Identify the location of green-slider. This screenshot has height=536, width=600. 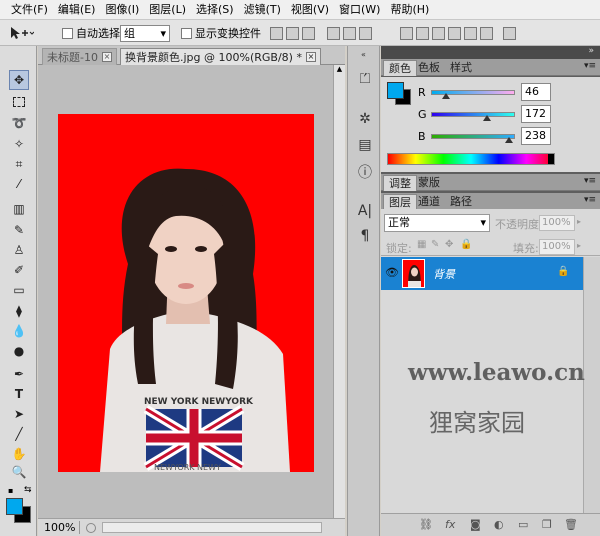
(473, 114).